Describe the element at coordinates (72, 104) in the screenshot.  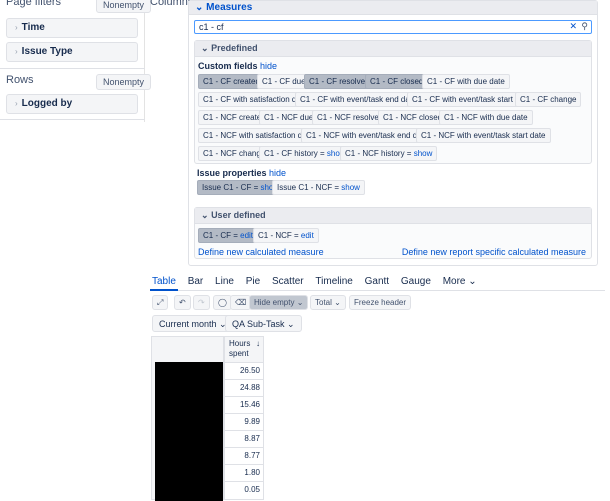
I see `row-field-logged-by: › Logged by` at that location.